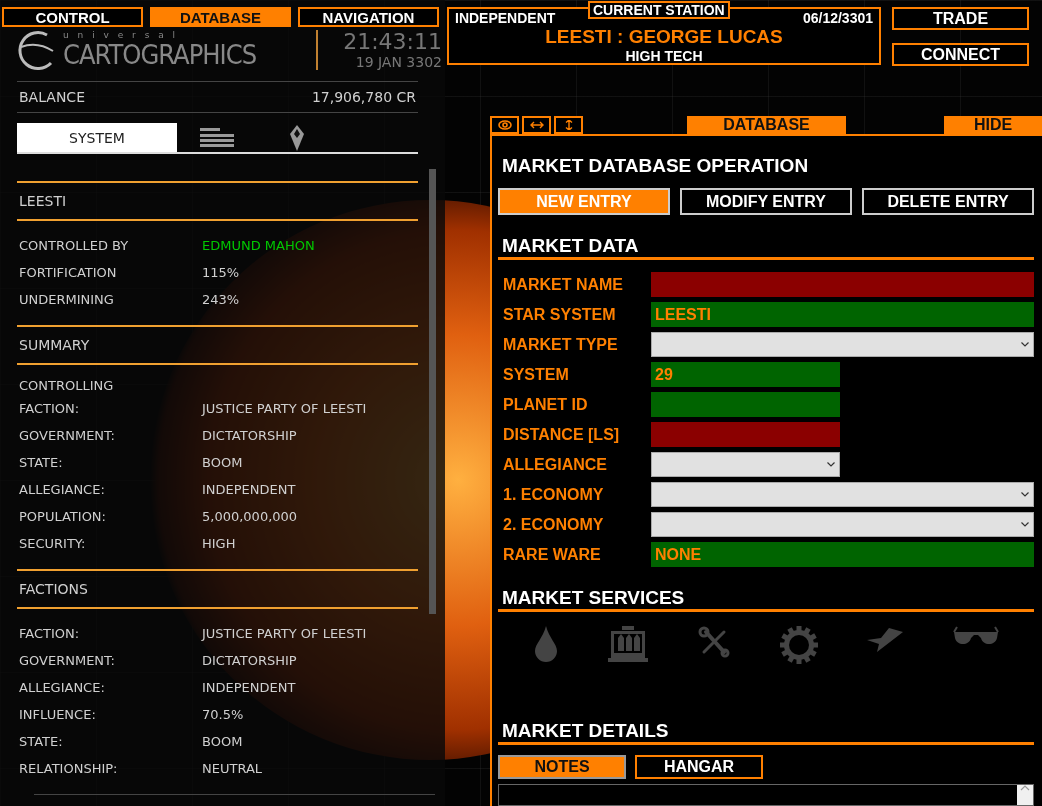 The height and width of the screenshot is (806, 1042). I want to click on field-label: SECURITY:, so click(52, 544).